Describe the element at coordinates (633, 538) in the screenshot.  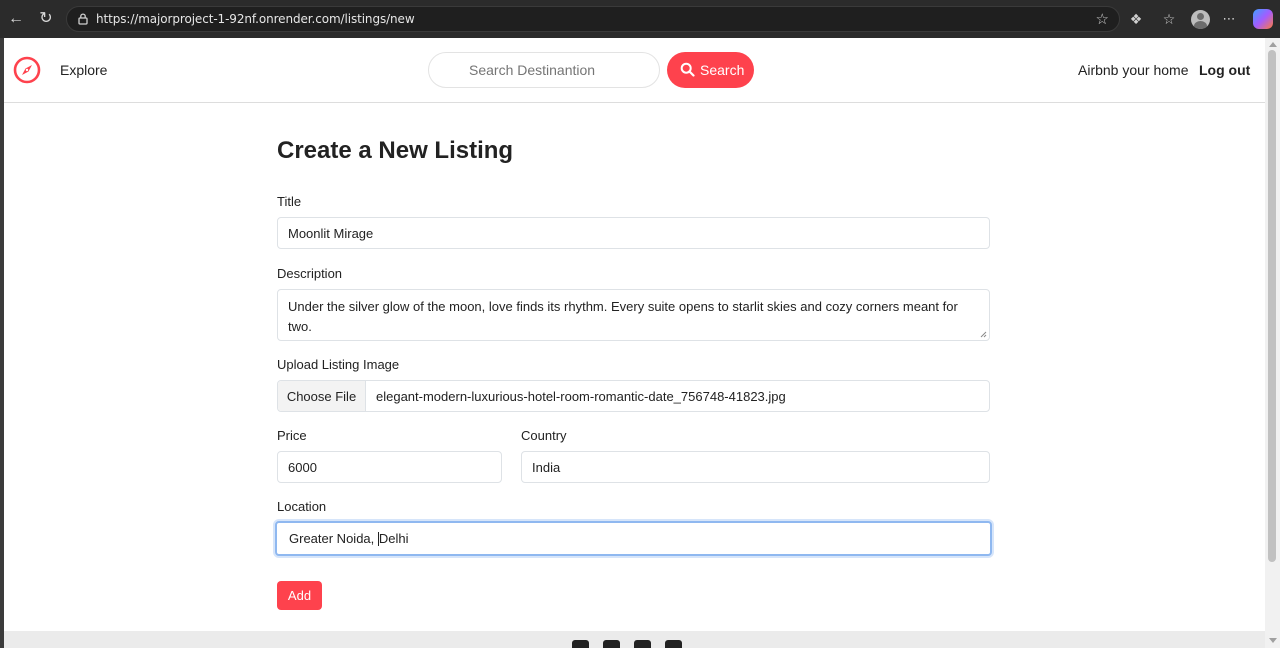
I see `location-input: Greater Noida, Delhi` at that location.